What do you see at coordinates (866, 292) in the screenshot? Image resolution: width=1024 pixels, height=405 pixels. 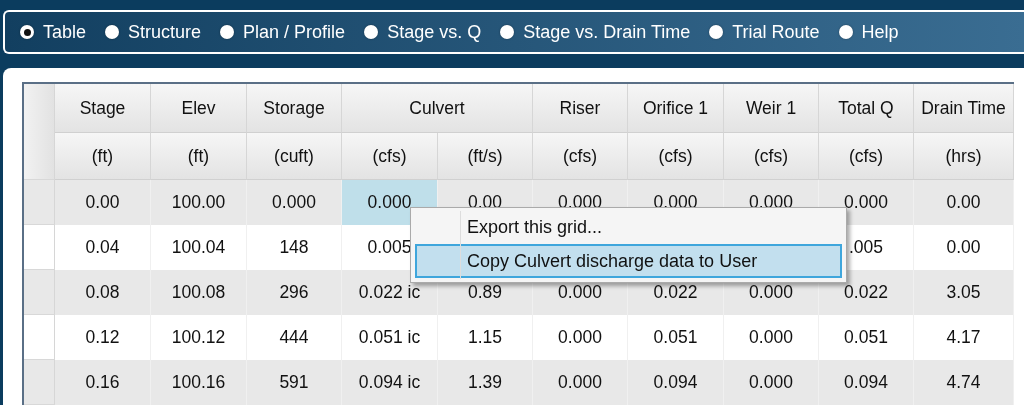 I see `table-cell: 0.022` at bounding box center [866, 292].